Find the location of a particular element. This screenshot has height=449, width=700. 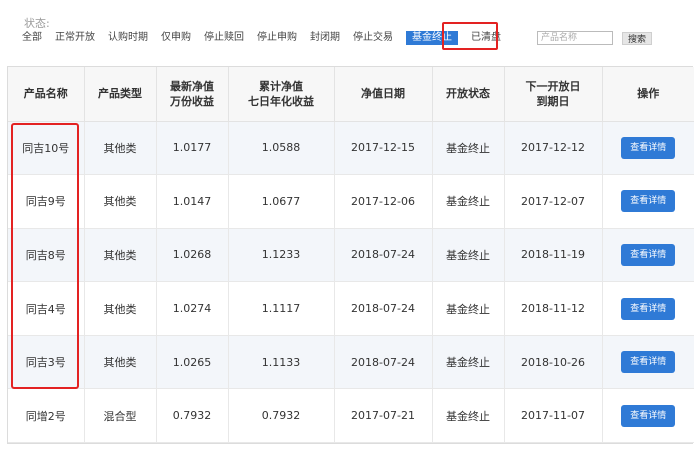

filter-item: 仅申购 is located at coordinates (176, 38).